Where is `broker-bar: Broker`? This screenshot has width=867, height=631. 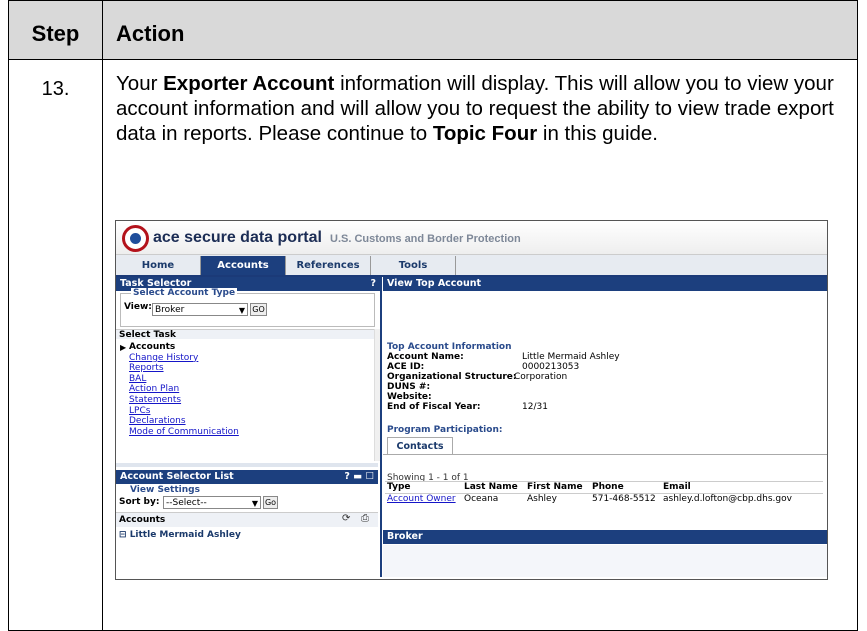 broker-bar: Broker is located at coordinates (605, 537).